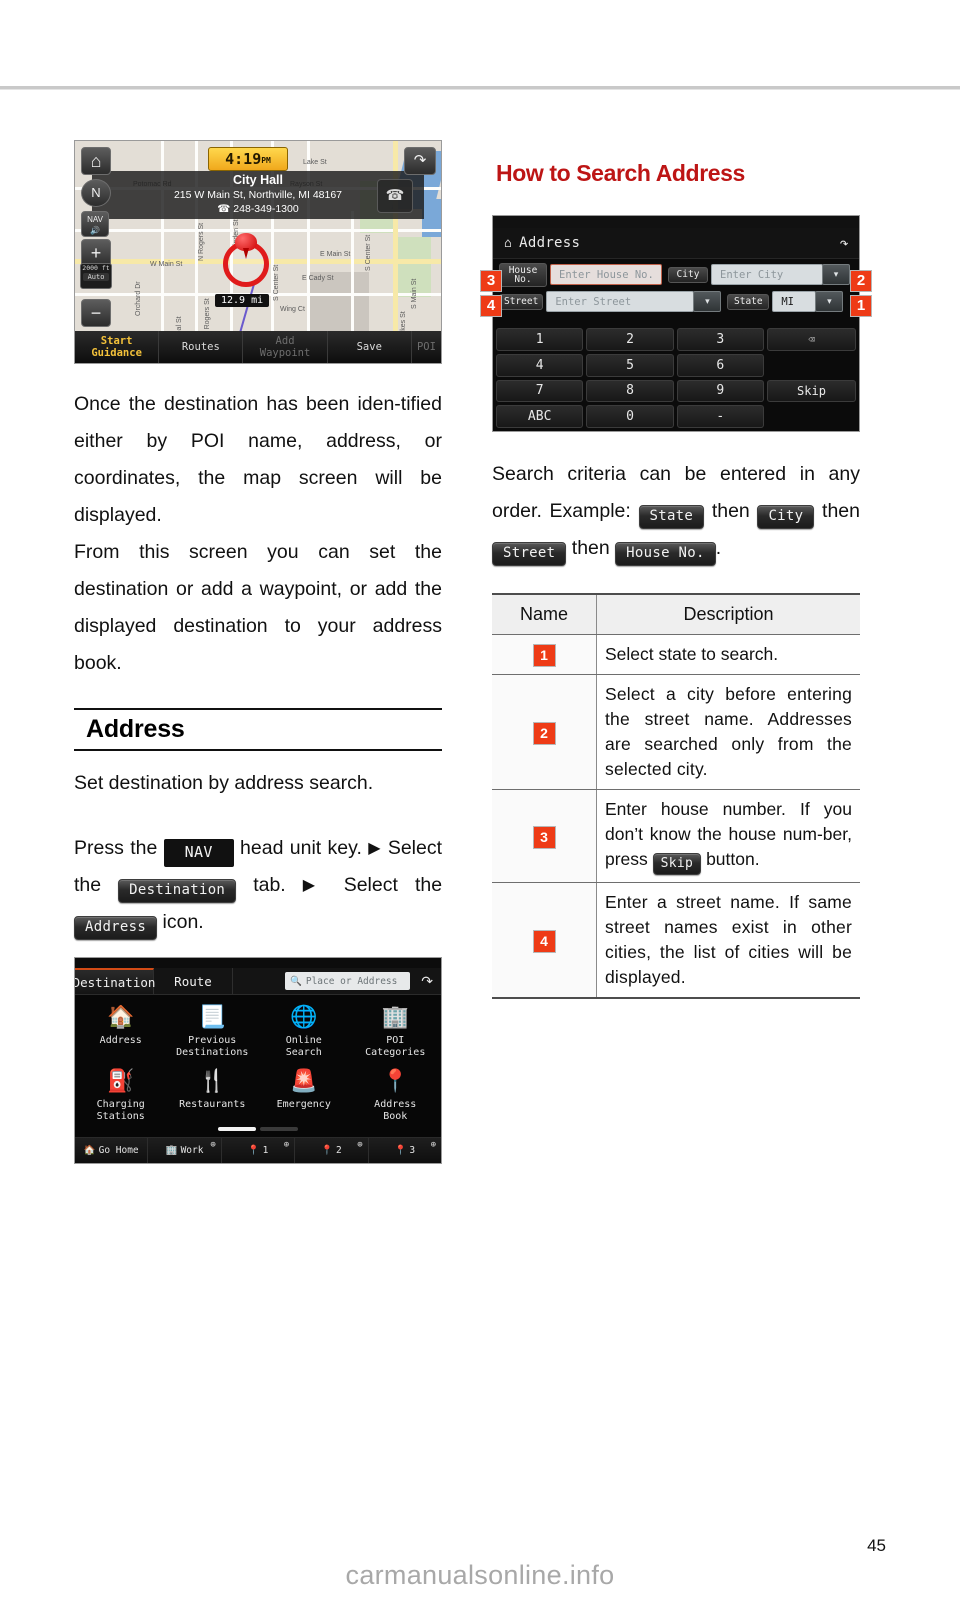  Describe the element at coordinates (412, 1150) in the screenshot. I see `shortcut-label: 3` at that location.